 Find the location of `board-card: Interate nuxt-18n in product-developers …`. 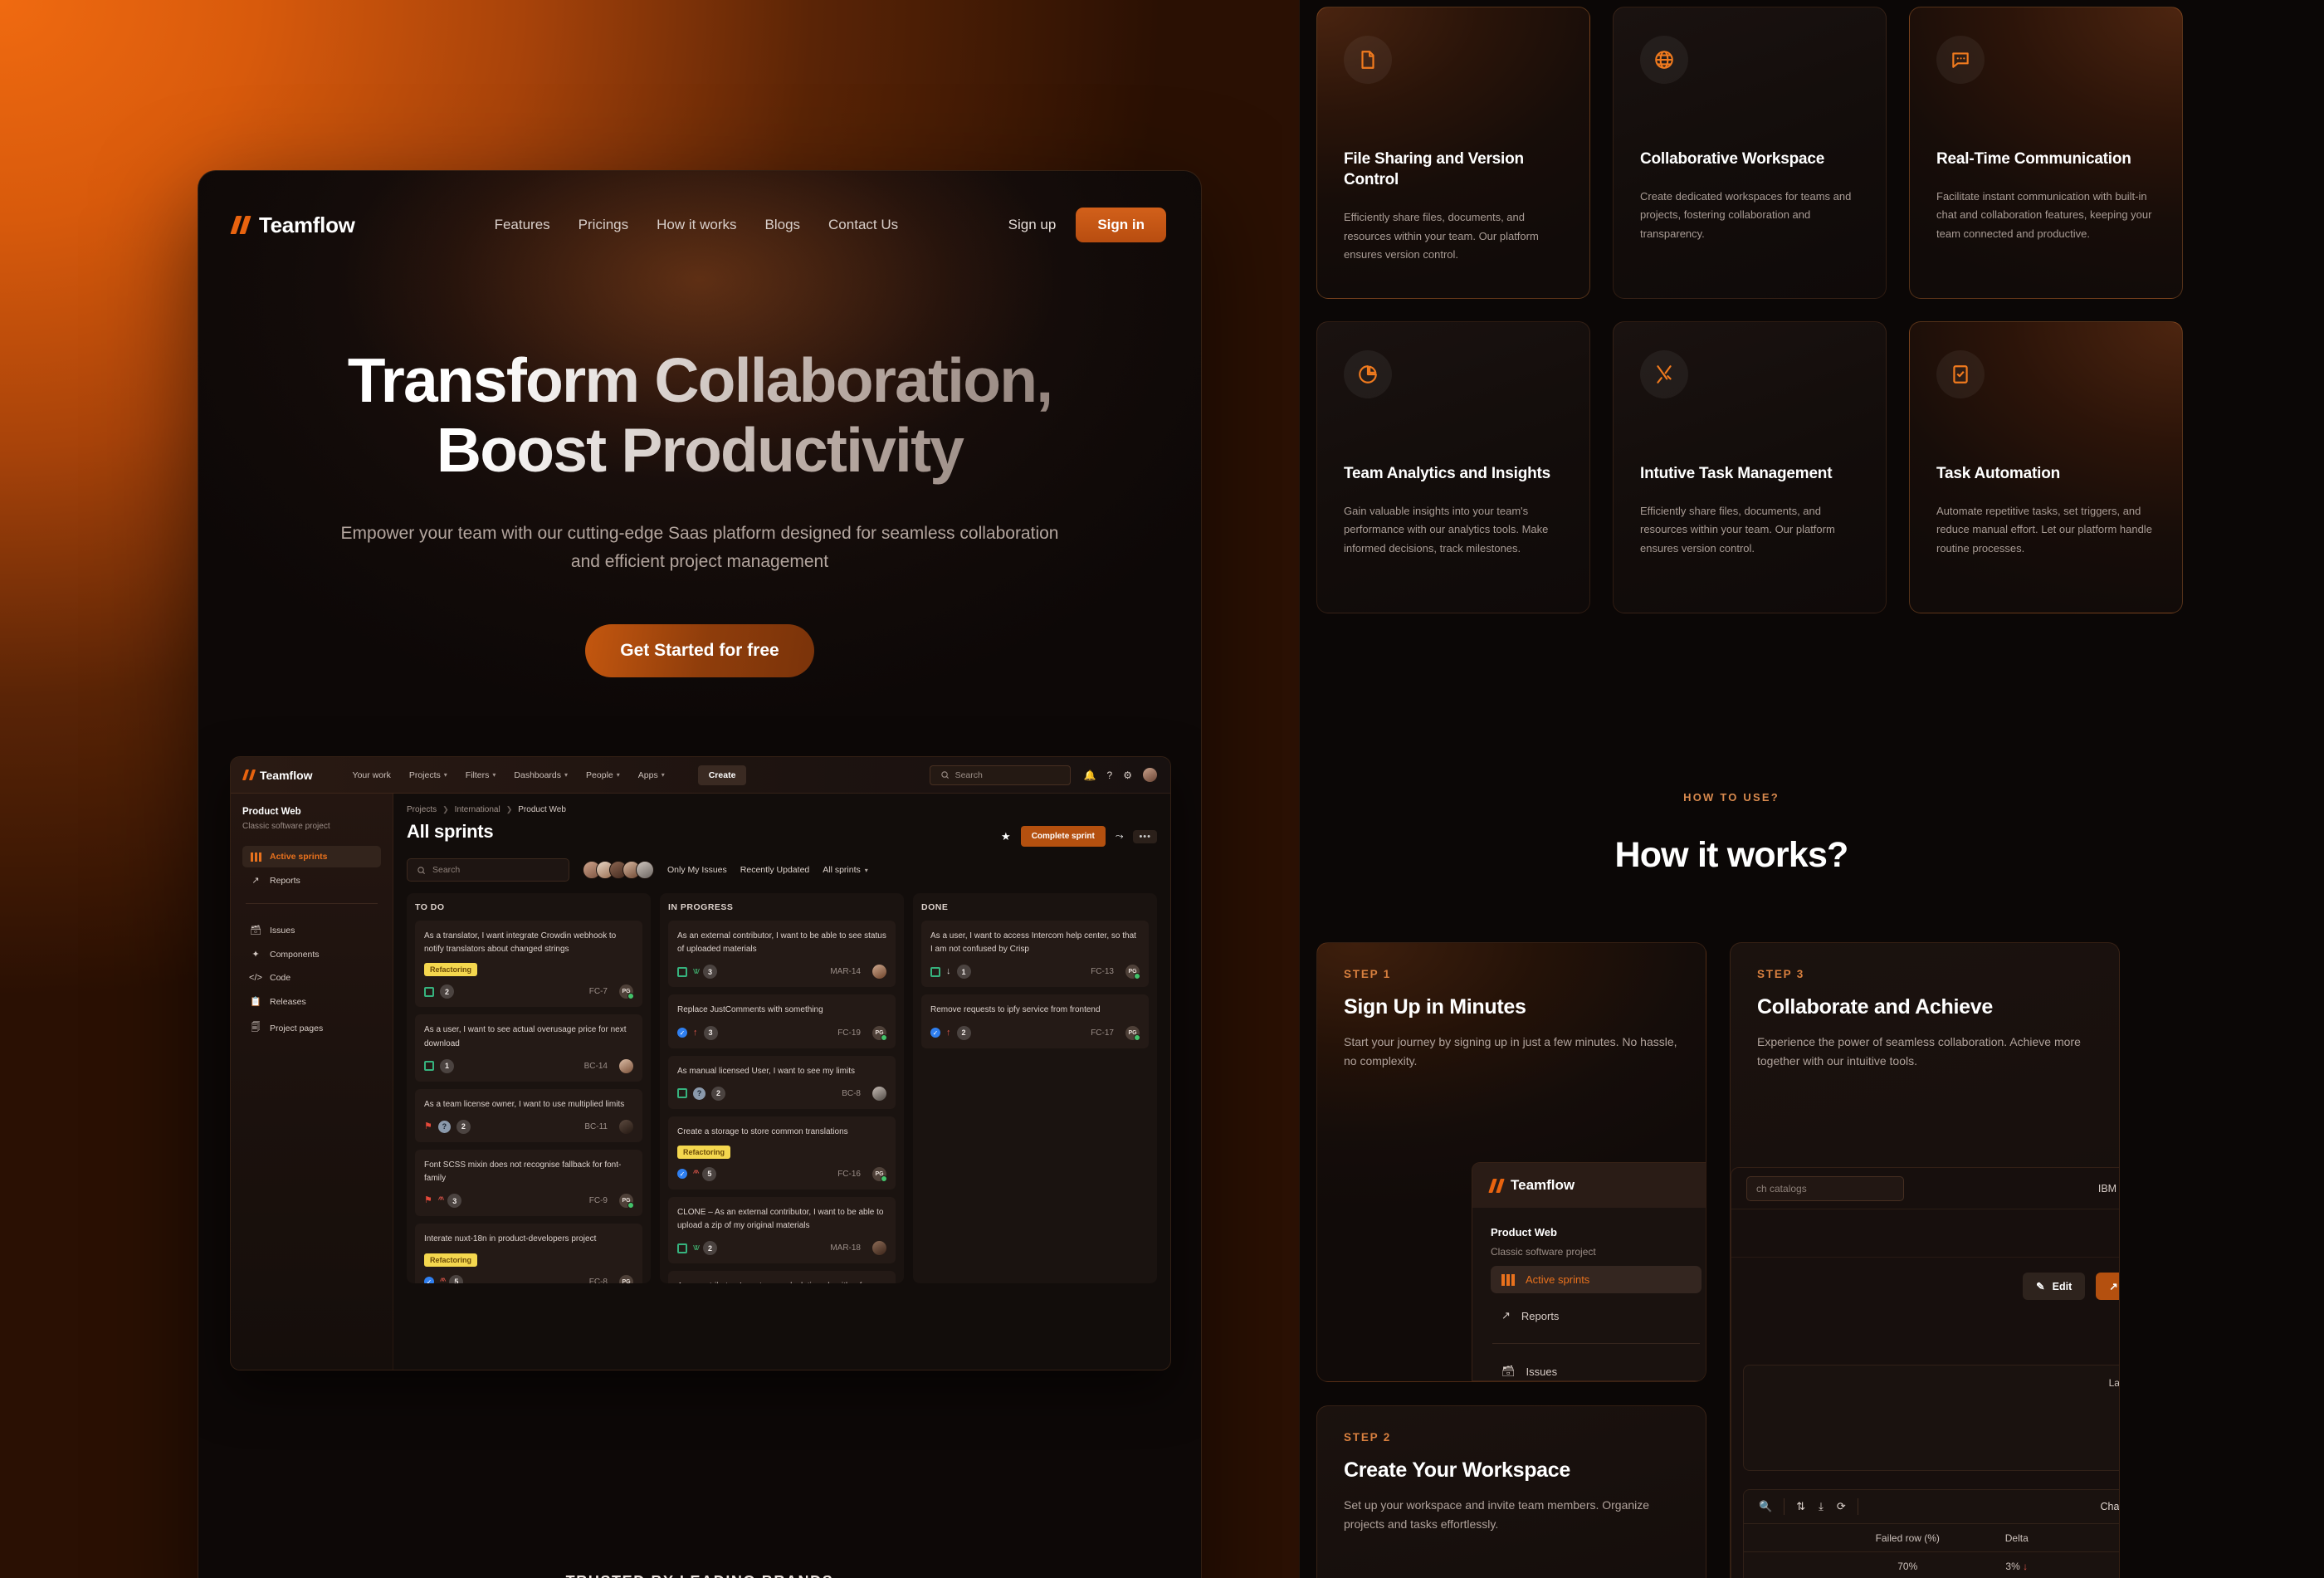

board-card: Interate nuxt-18n in product-developers … is located at coordinates (528, 1253).